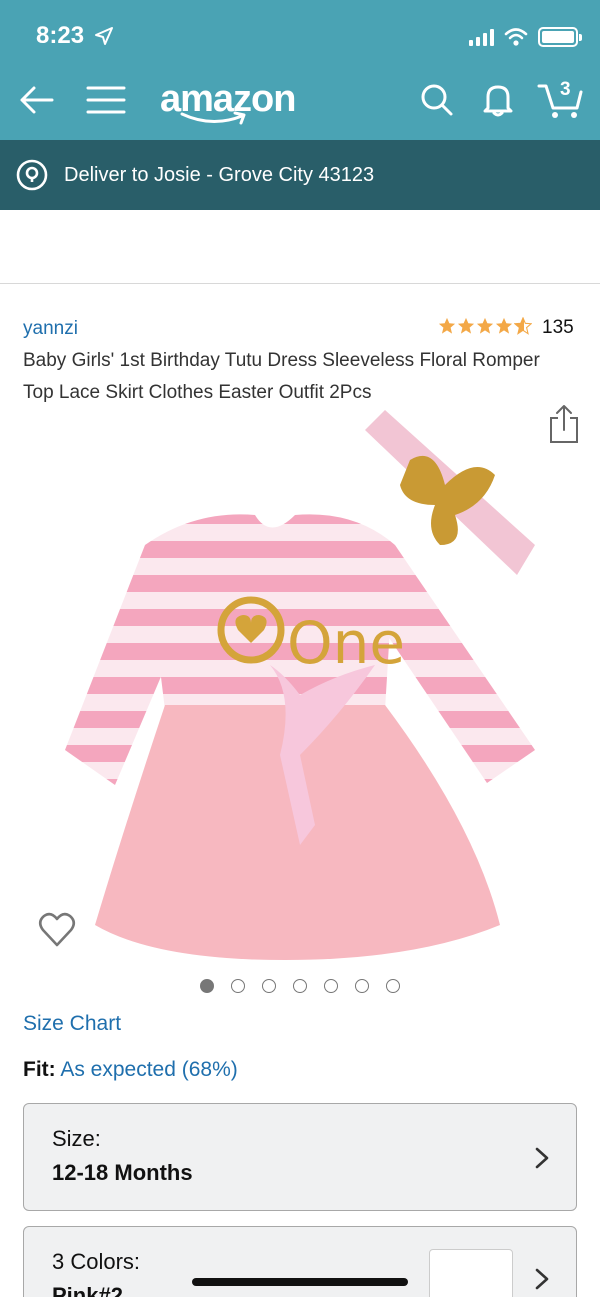  What do you see at coordinates (96, 1261) in the screenshot?
I see `color-label: 3 Colors:` at bounding box center [96, 1261].